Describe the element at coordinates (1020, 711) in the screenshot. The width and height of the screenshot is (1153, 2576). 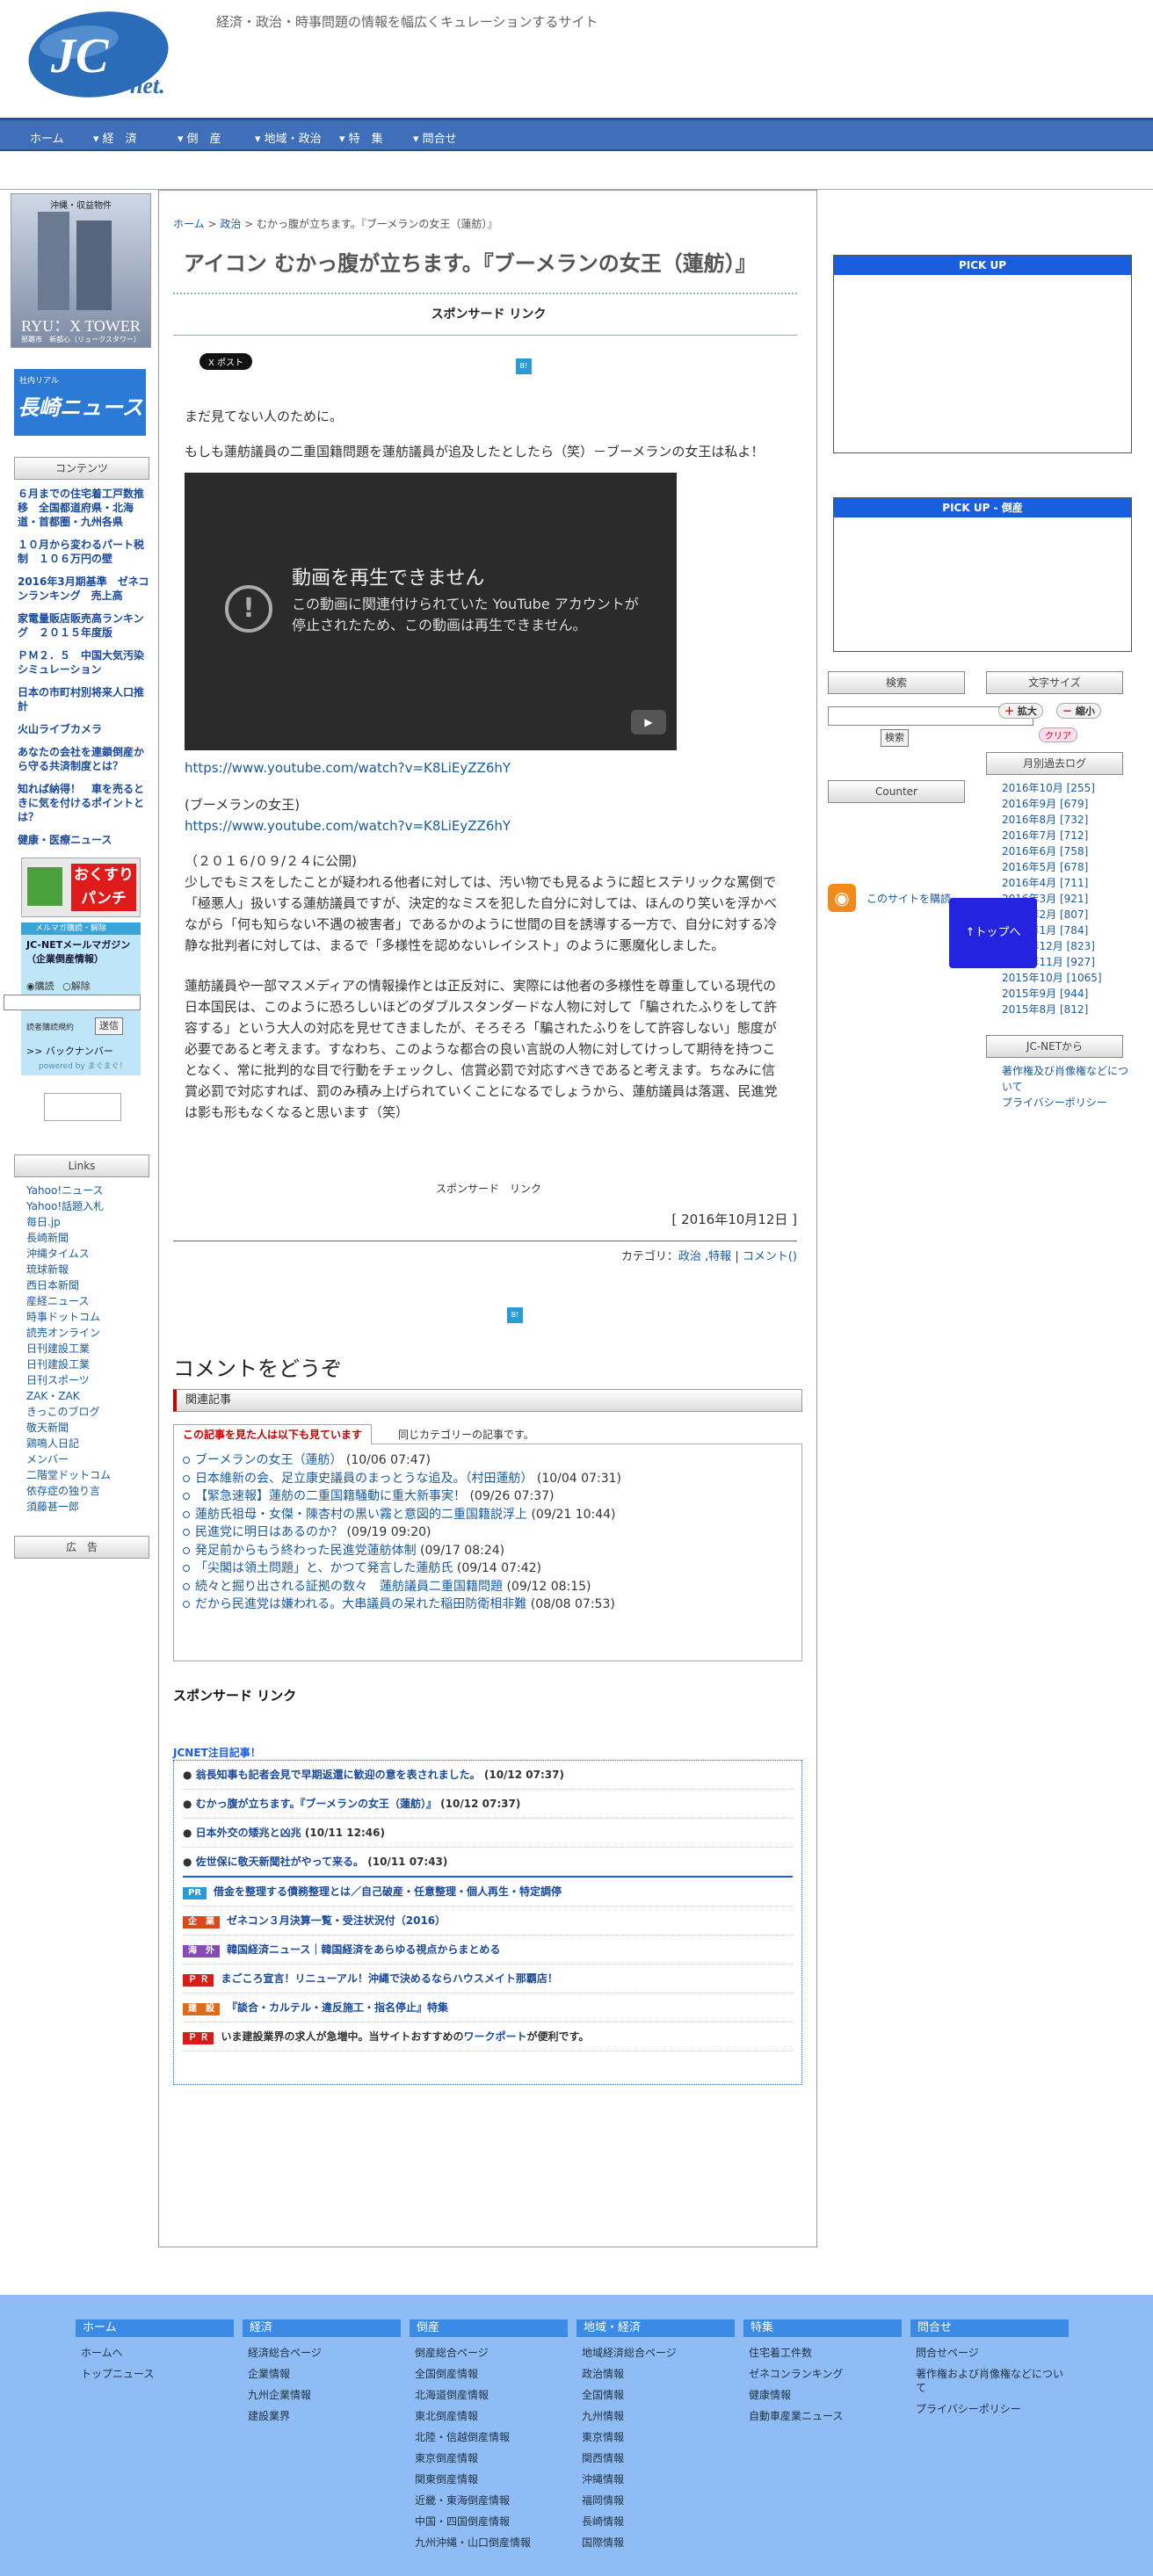
I see `font-enlarge-button: ＋ 拡大` at that location.